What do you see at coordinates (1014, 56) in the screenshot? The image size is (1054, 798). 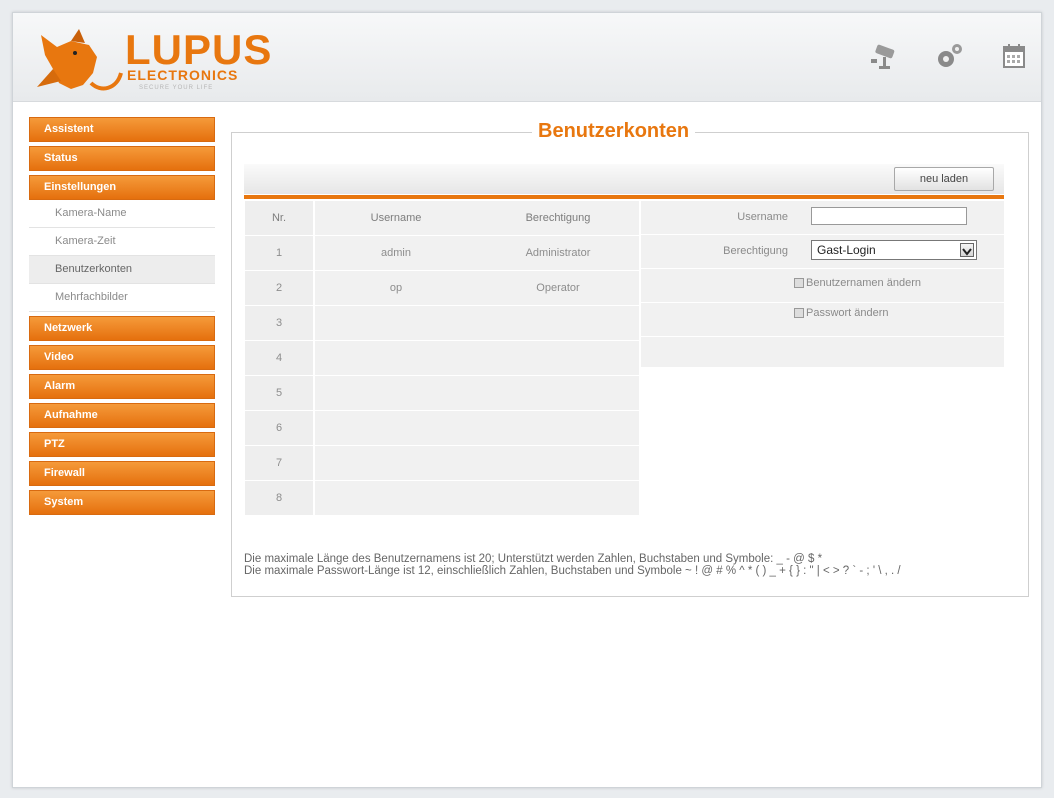 I see `calendar-icon` at bounding box center [1014, 56].